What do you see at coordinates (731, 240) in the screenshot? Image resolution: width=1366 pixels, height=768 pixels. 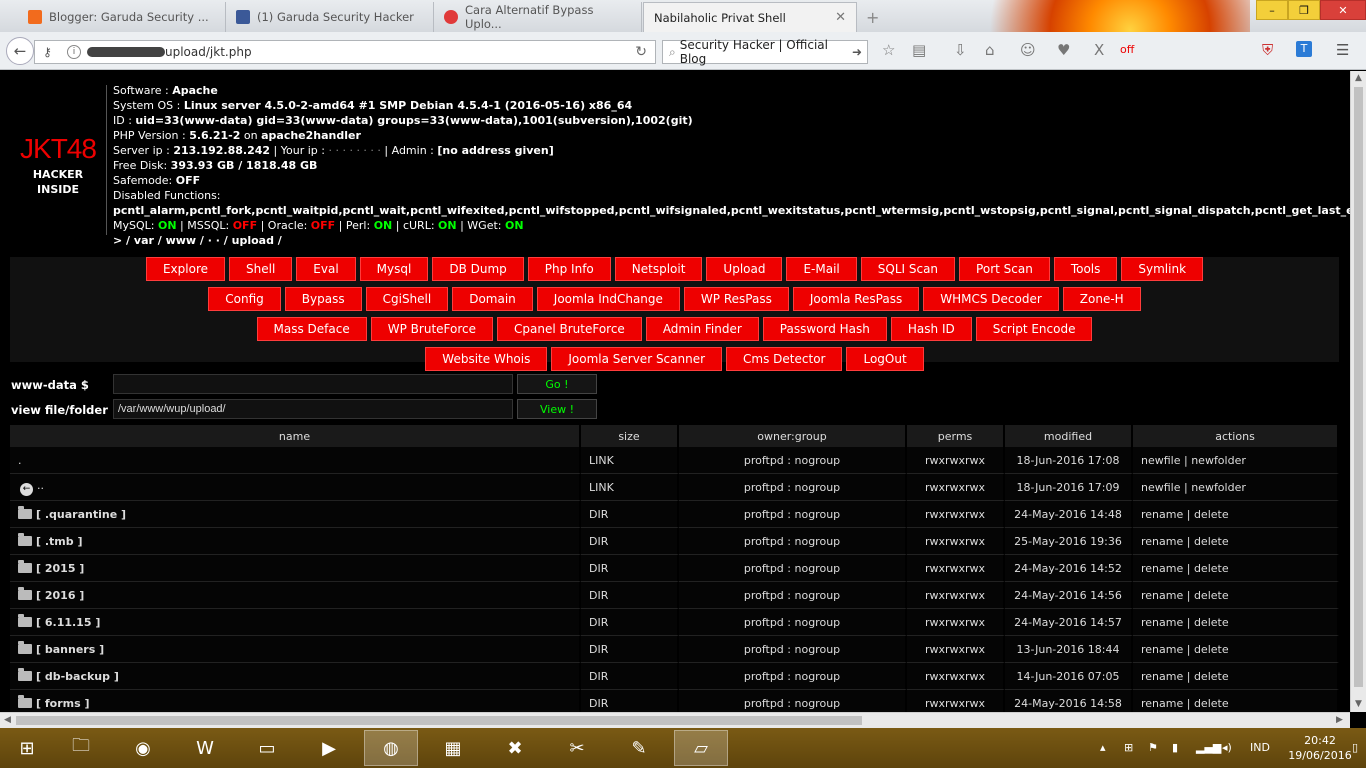 I see `breadcrumb-path: > / var / www / · · / upload /` at bounding box center [731, 240].